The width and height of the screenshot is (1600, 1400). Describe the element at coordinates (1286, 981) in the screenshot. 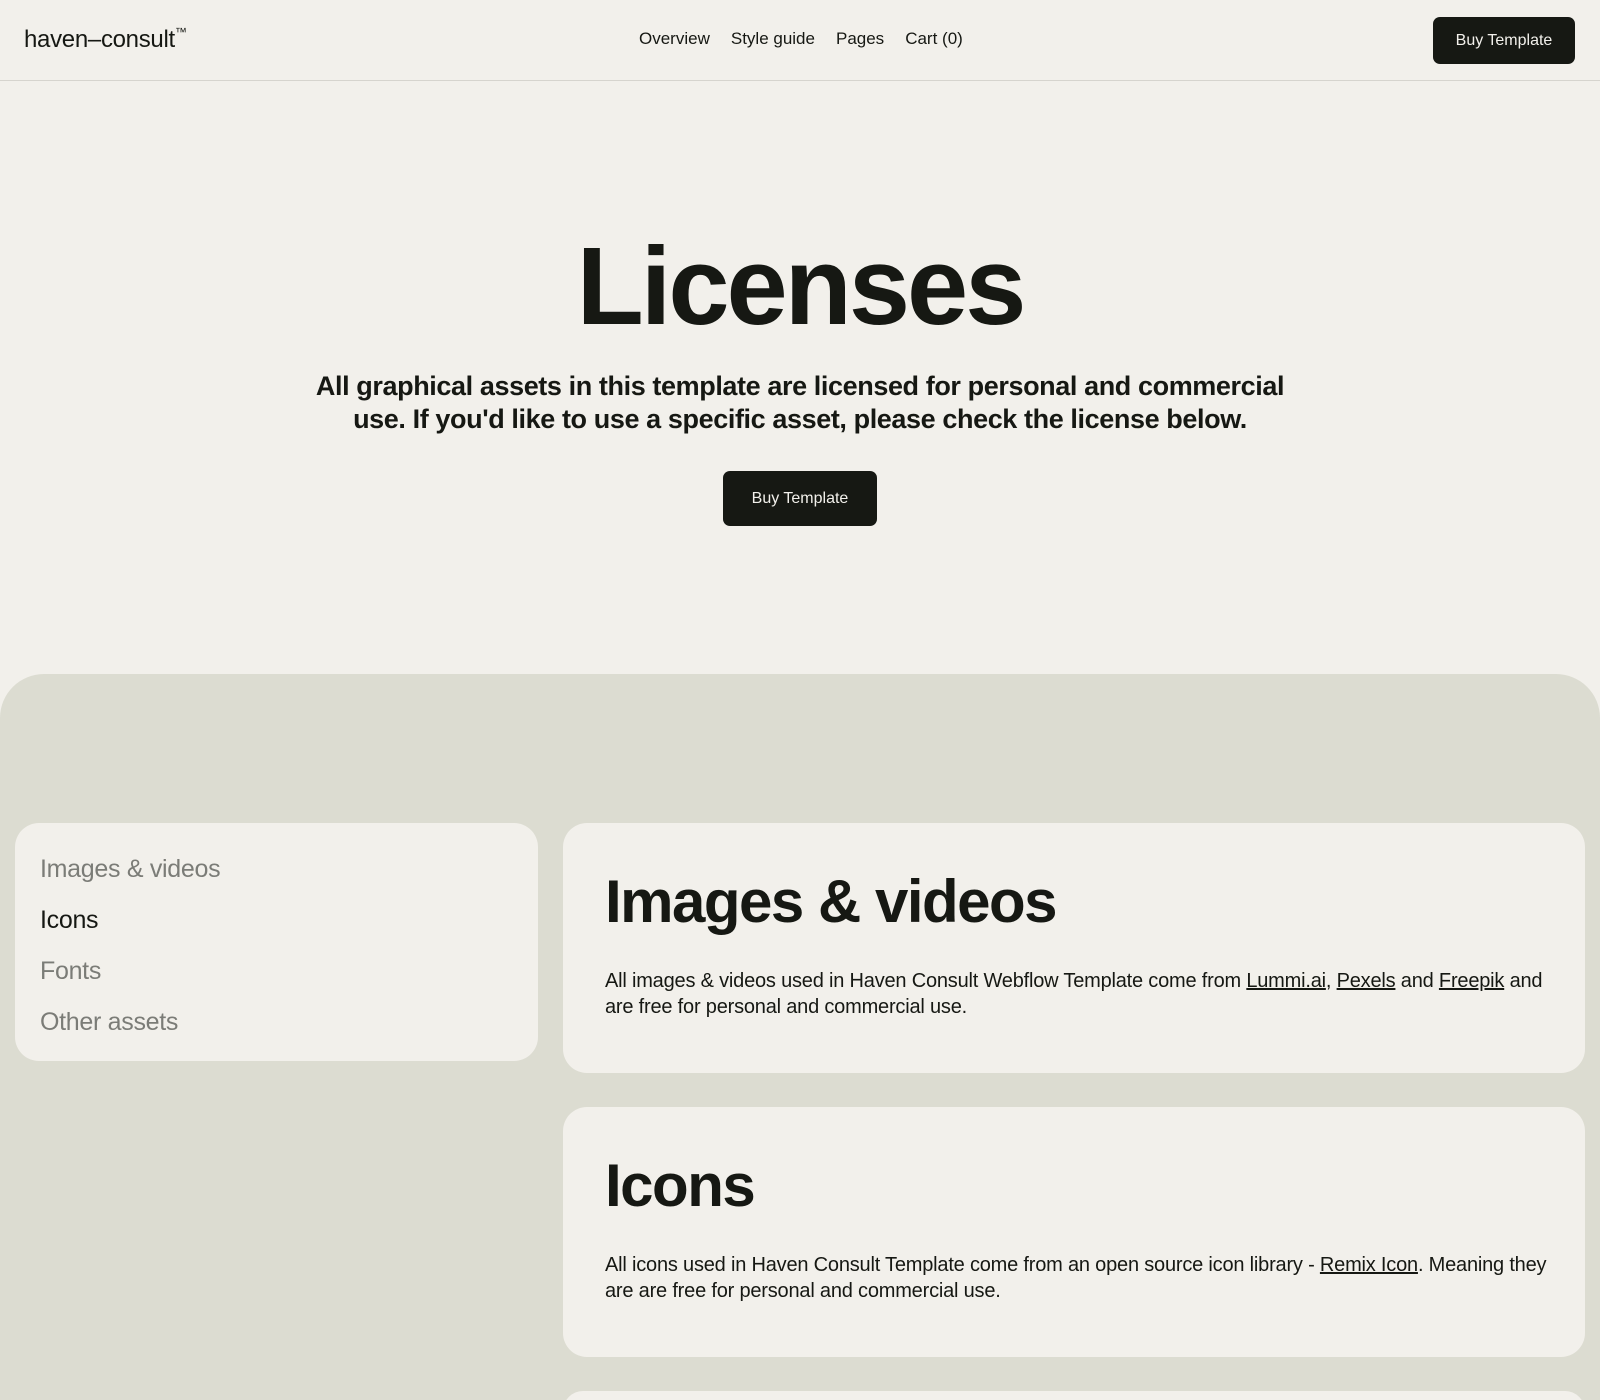

I see `lummi-link: Lummi.ai` at that location.